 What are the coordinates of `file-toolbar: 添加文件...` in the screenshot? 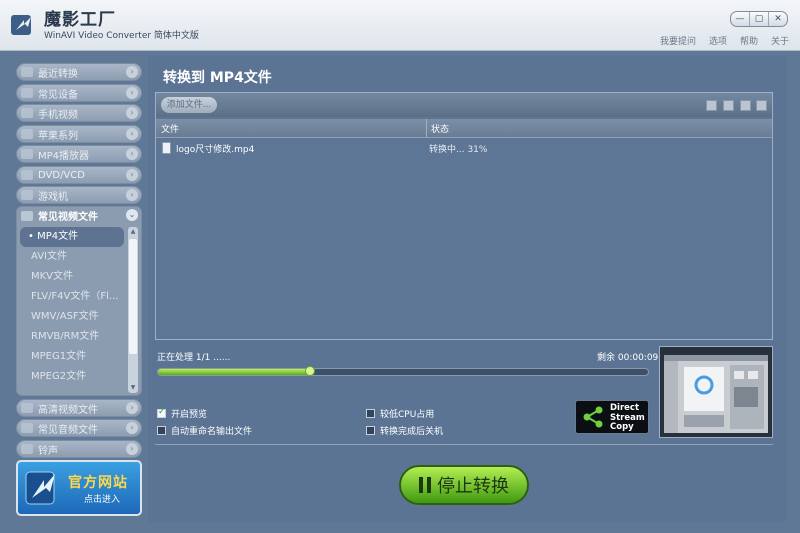 It's located at (464, 105).